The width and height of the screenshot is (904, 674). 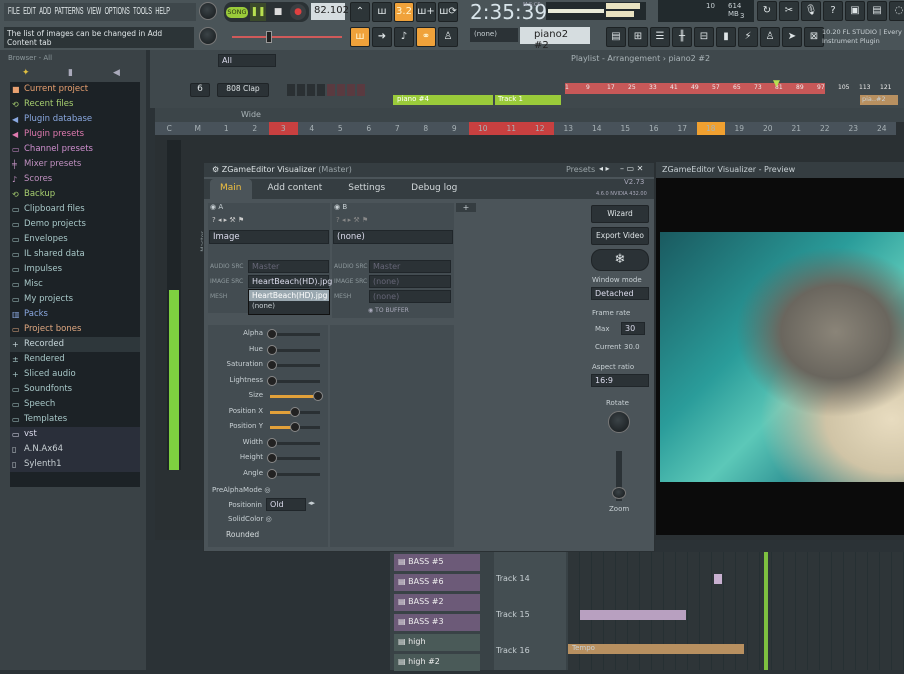 I want to click on pattern-item: ▤ BASS #6, so click(x=437, y=582).